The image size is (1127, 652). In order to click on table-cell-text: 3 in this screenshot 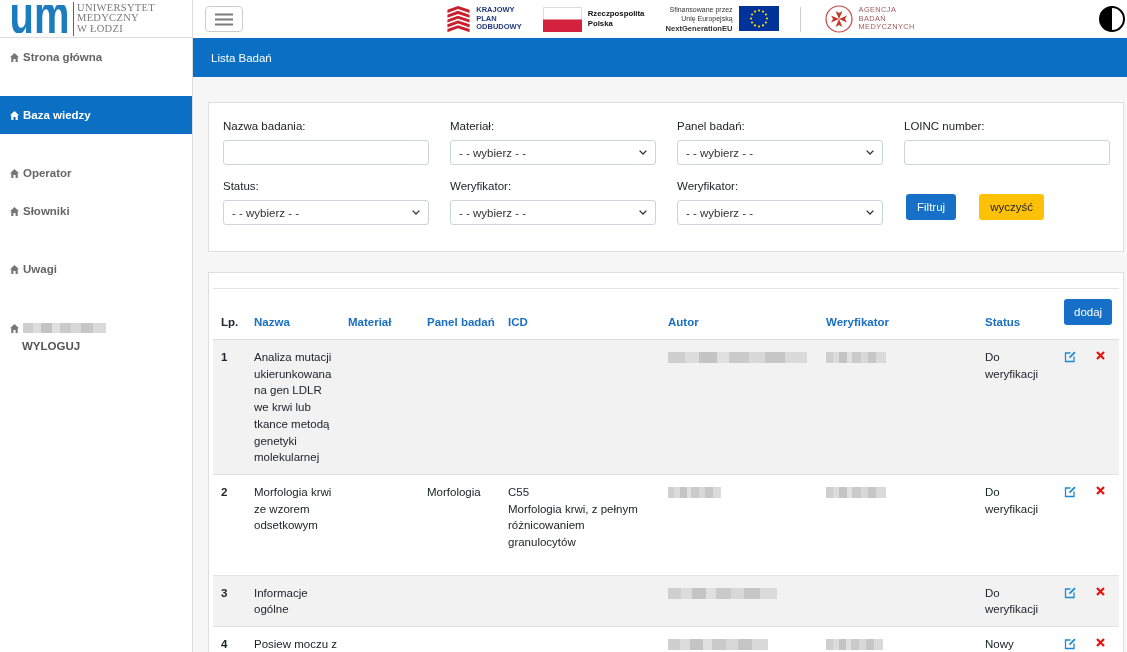, I will do `click(224, 593)`.